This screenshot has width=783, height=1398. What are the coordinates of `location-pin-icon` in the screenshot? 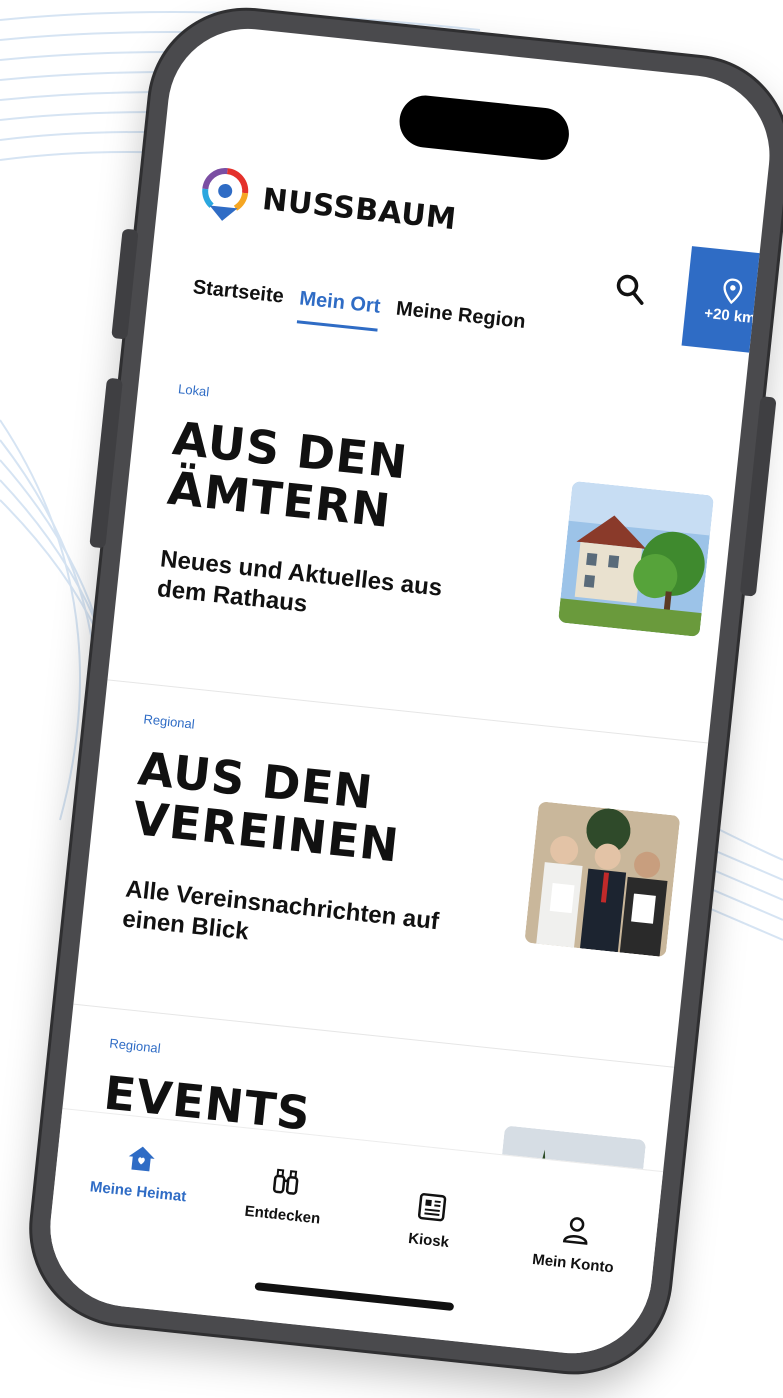 It's located at (732, 291).